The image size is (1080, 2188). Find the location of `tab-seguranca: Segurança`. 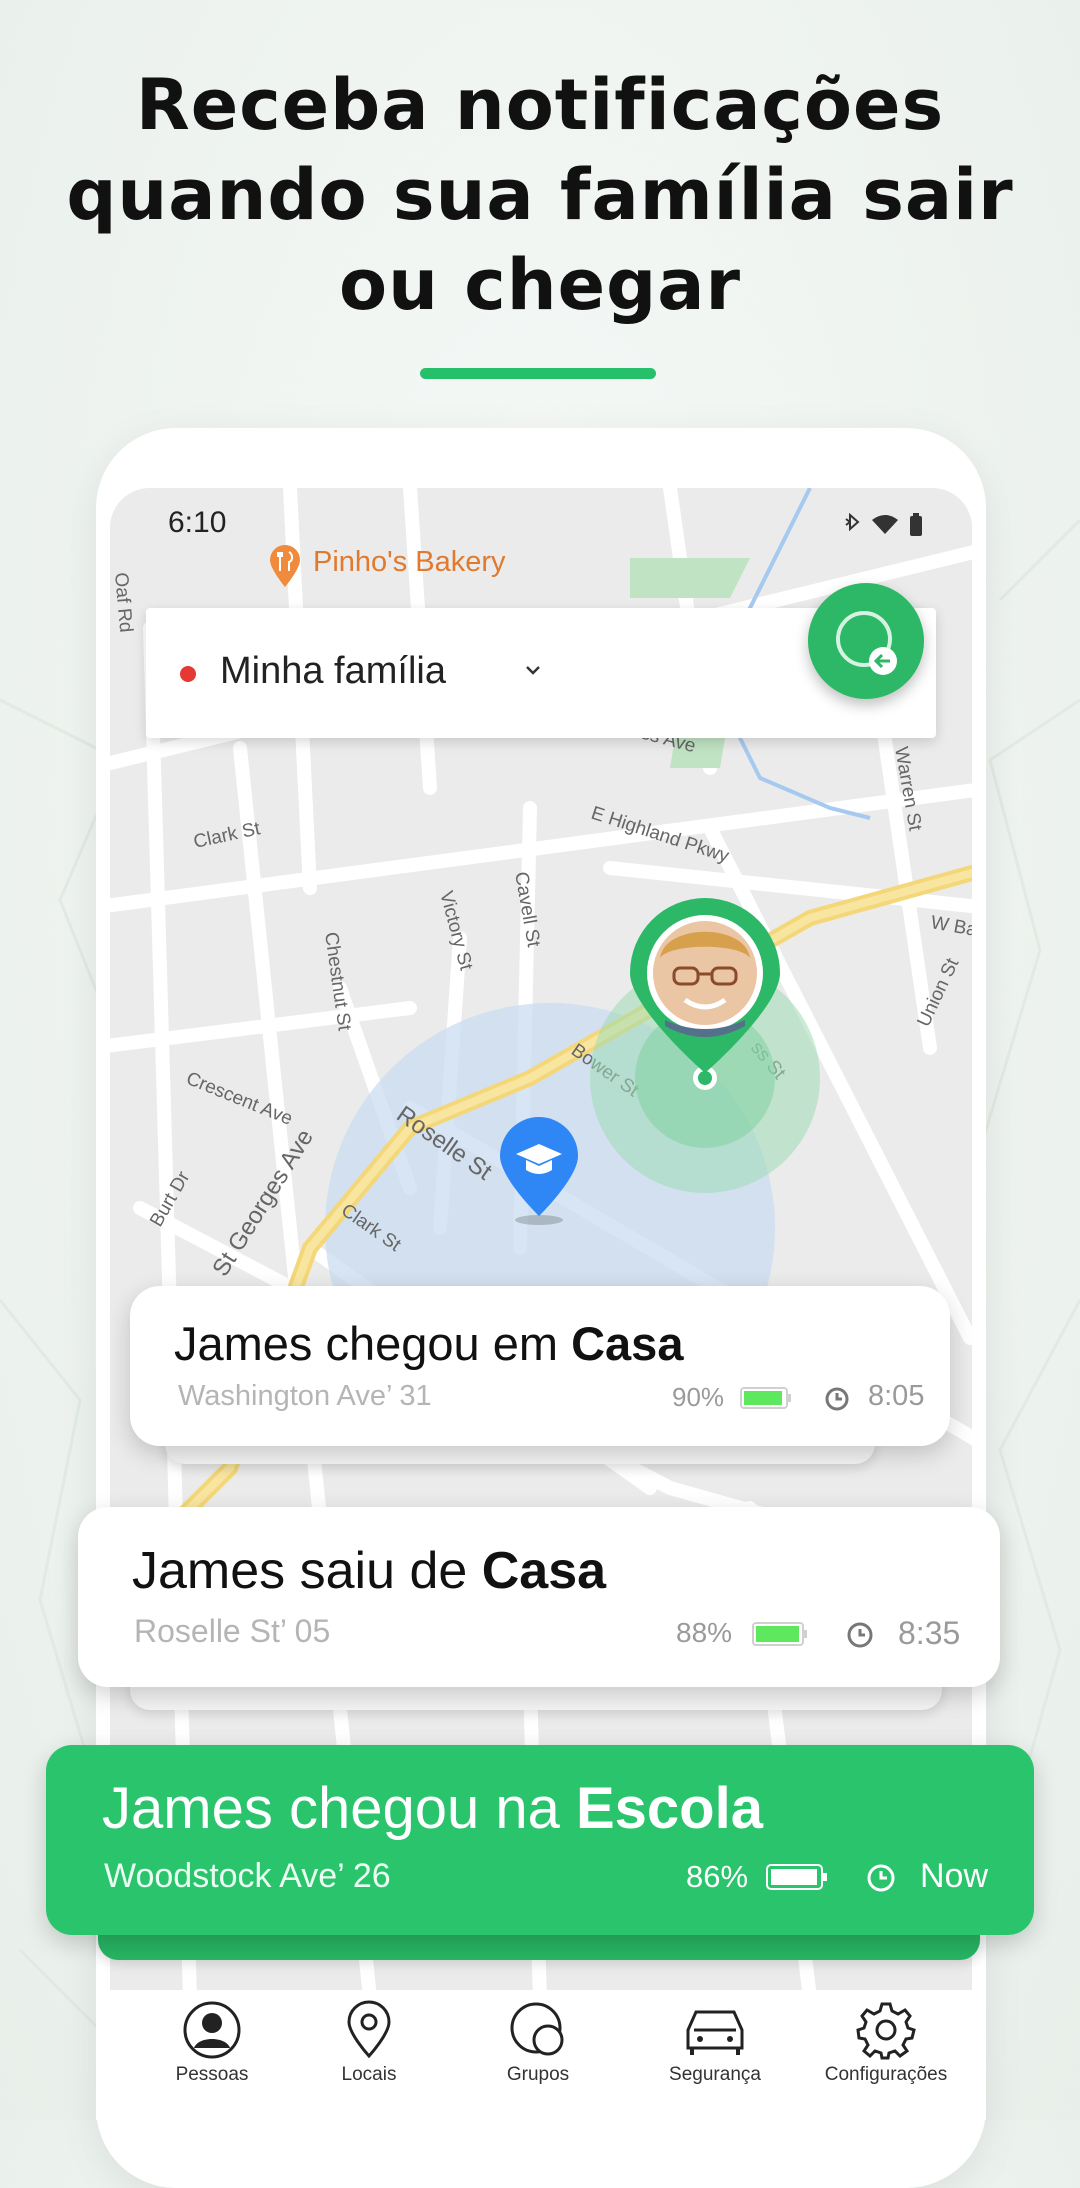

tab-seguranca: Segurança is located at coordinates (715, 2043).